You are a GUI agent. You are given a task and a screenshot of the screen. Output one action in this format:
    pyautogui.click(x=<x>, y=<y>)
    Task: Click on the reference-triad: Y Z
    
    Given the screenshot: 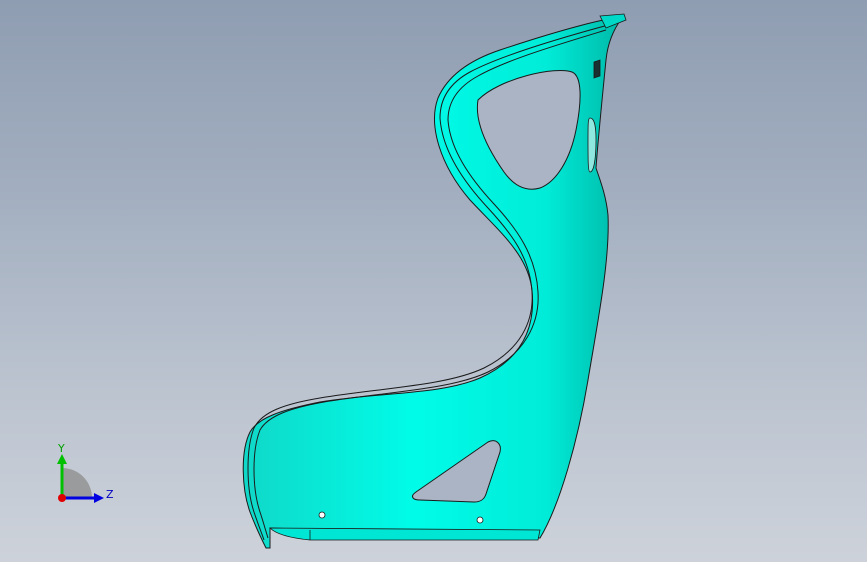 What is the action you would take?
    pyautogui.click(x=80, y=480)
    